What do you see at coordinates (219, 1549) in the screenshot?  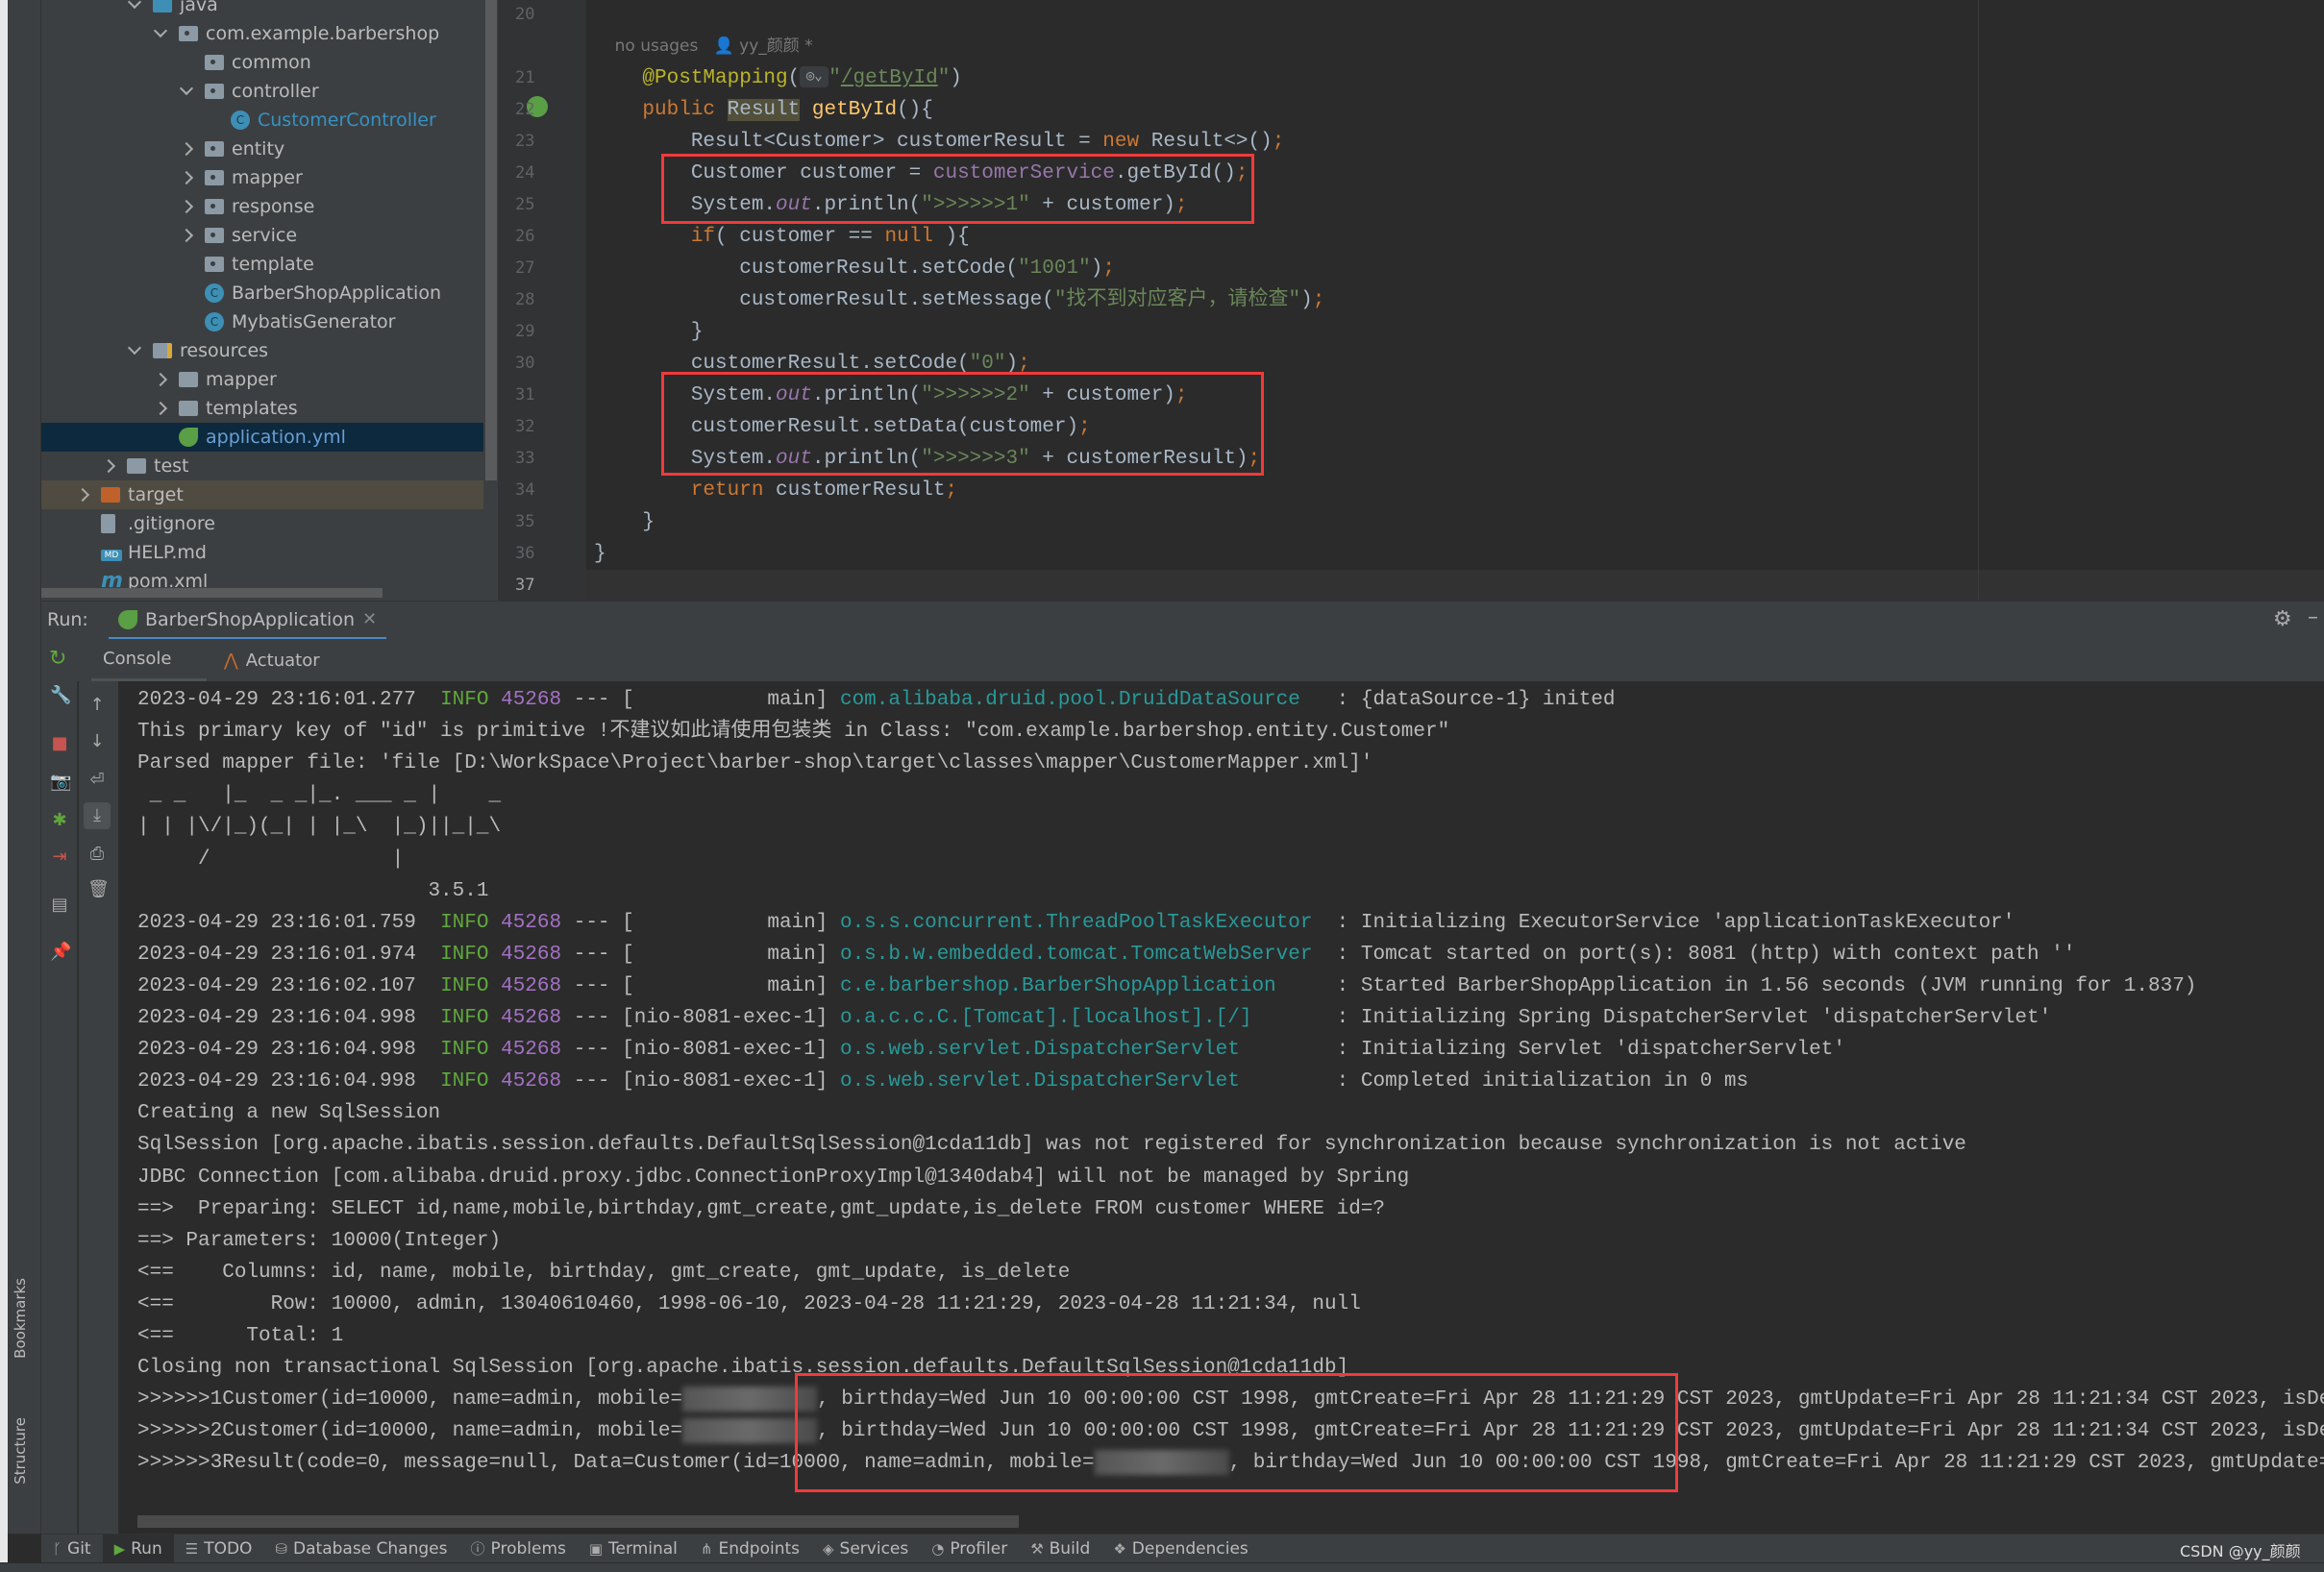 I see `toolwindow-todo: ☰ TODO` at bounding box center [219, 1549].